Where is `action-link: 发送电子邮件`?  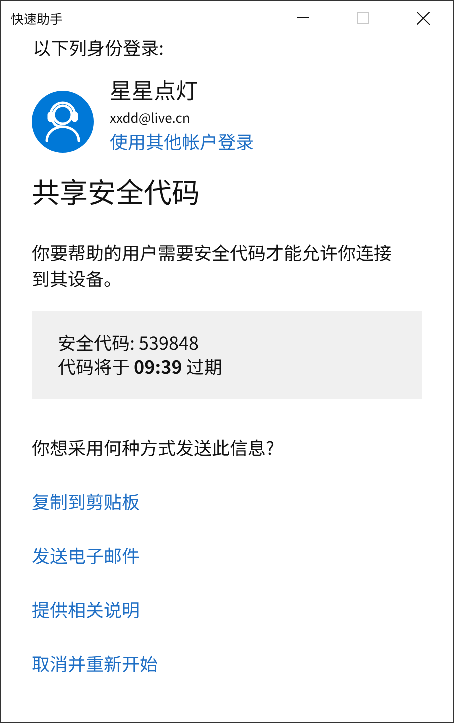 action-link: 发送电子邮件 is located at coordinates (86, 556).